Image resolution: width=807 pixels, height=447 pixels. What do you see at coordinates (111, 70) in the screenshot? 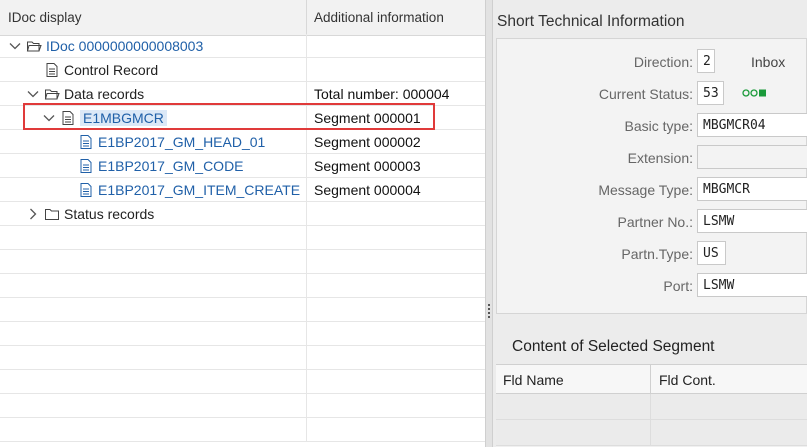
I see `tree-node-label: Control Record` at bounding box center [111, 70].